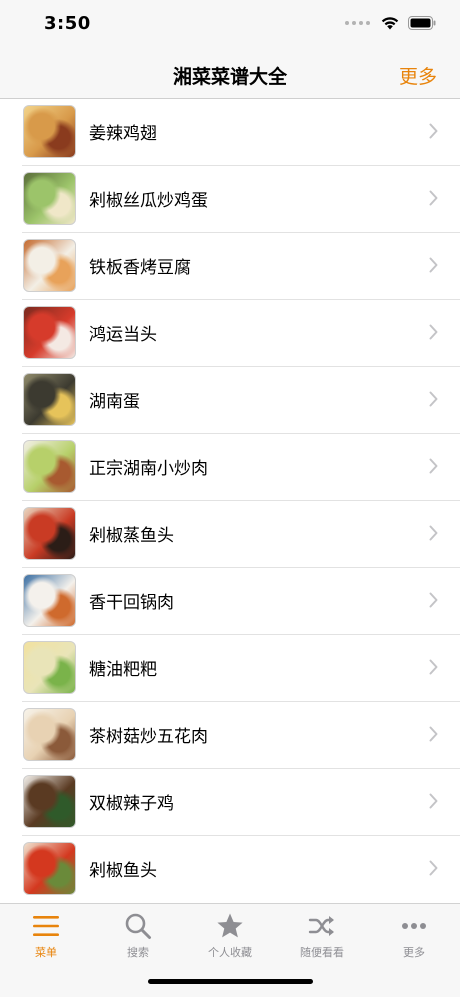  I want to click on tab-shuffle: 随便看看, so click(322, 933).